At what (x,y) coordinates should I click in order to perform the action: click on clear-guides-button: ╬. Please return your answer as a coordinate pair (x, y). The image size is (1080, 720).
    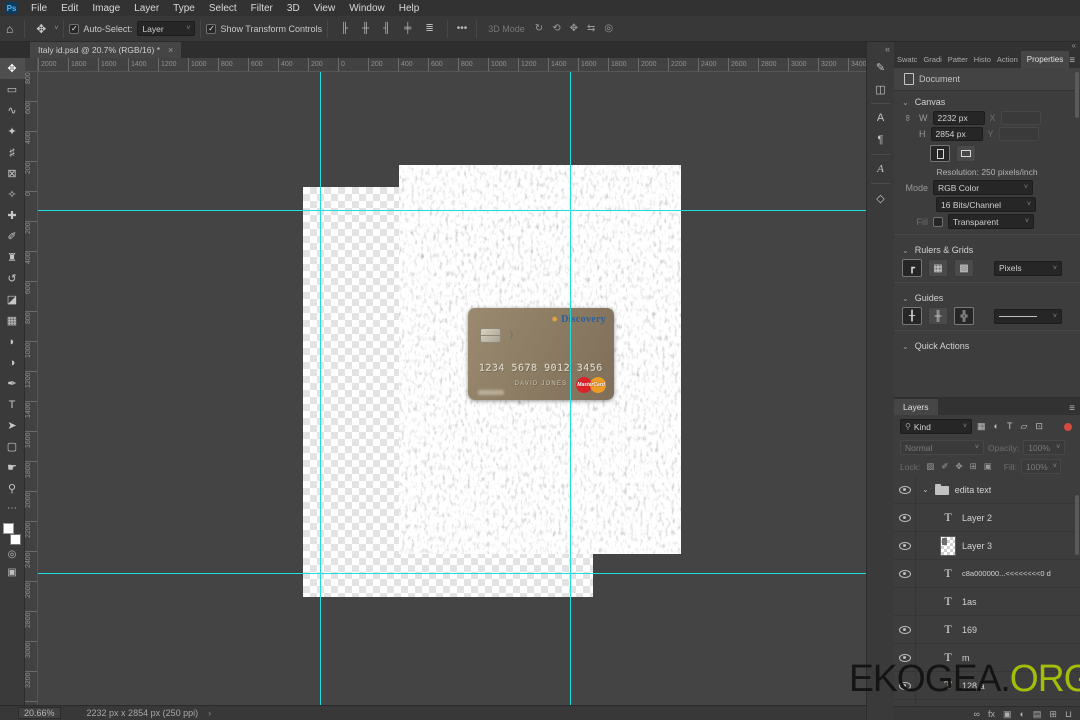
    Looking at the image, I should click on (964, 316).